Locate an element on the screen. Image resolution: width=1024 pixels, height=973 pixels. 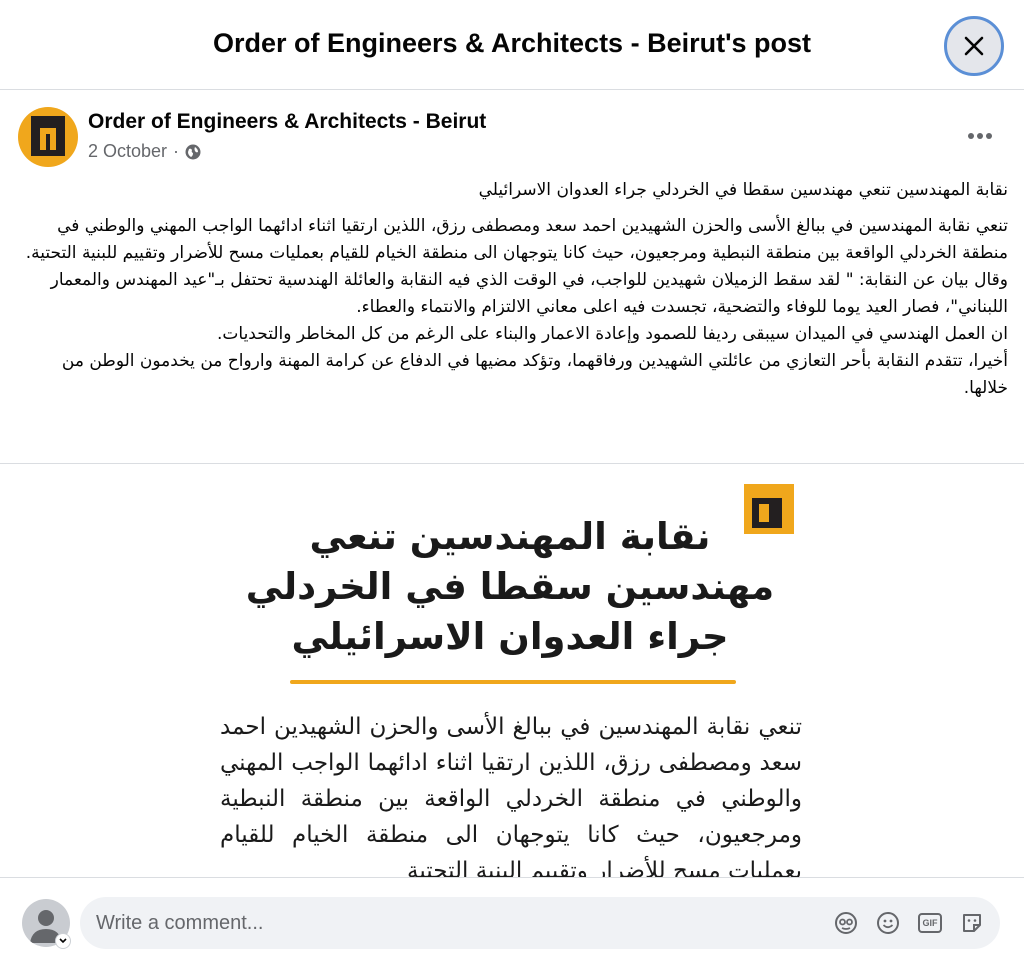
emoji-icon is located at coordinates (888, 923).